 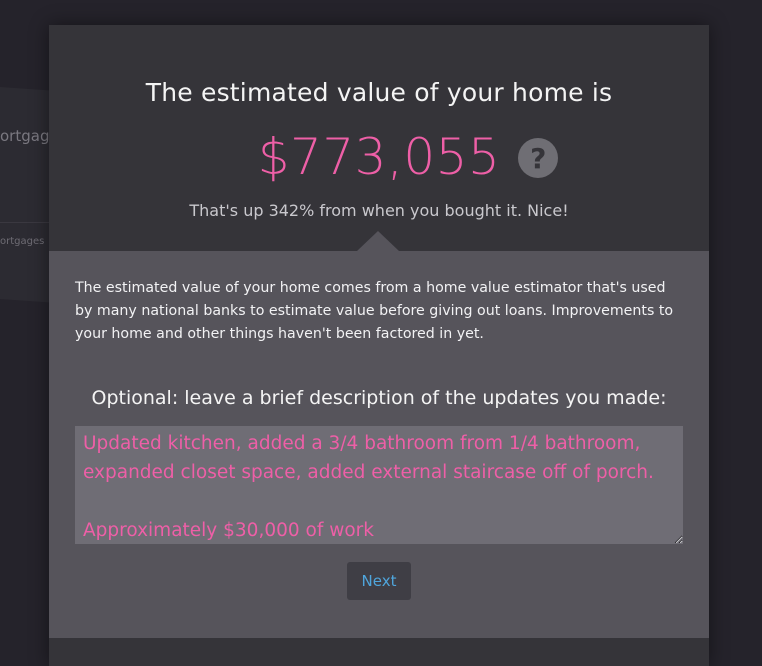 I want to click on background-divider, so click(x=25, y=222).